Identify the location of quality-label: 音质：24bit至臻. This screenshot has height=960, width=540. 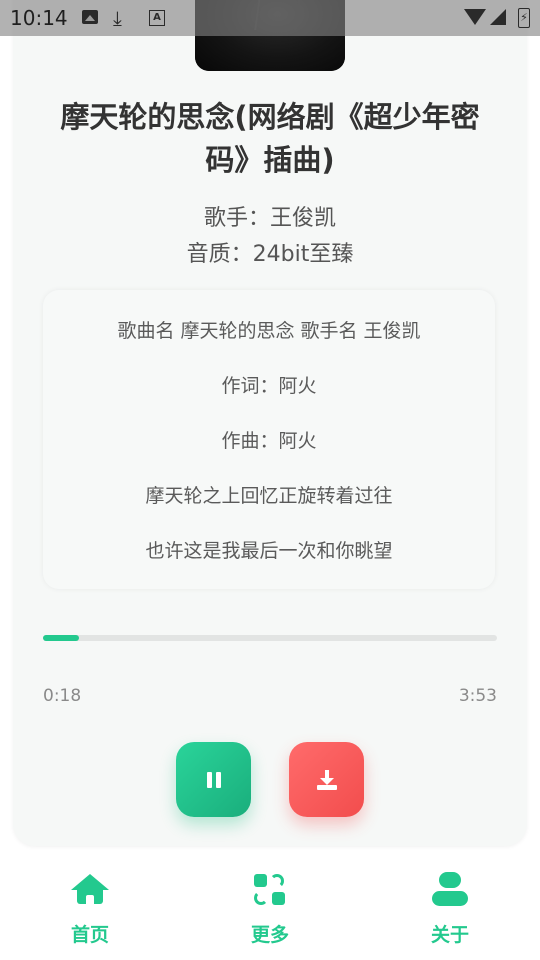
(270, 254).